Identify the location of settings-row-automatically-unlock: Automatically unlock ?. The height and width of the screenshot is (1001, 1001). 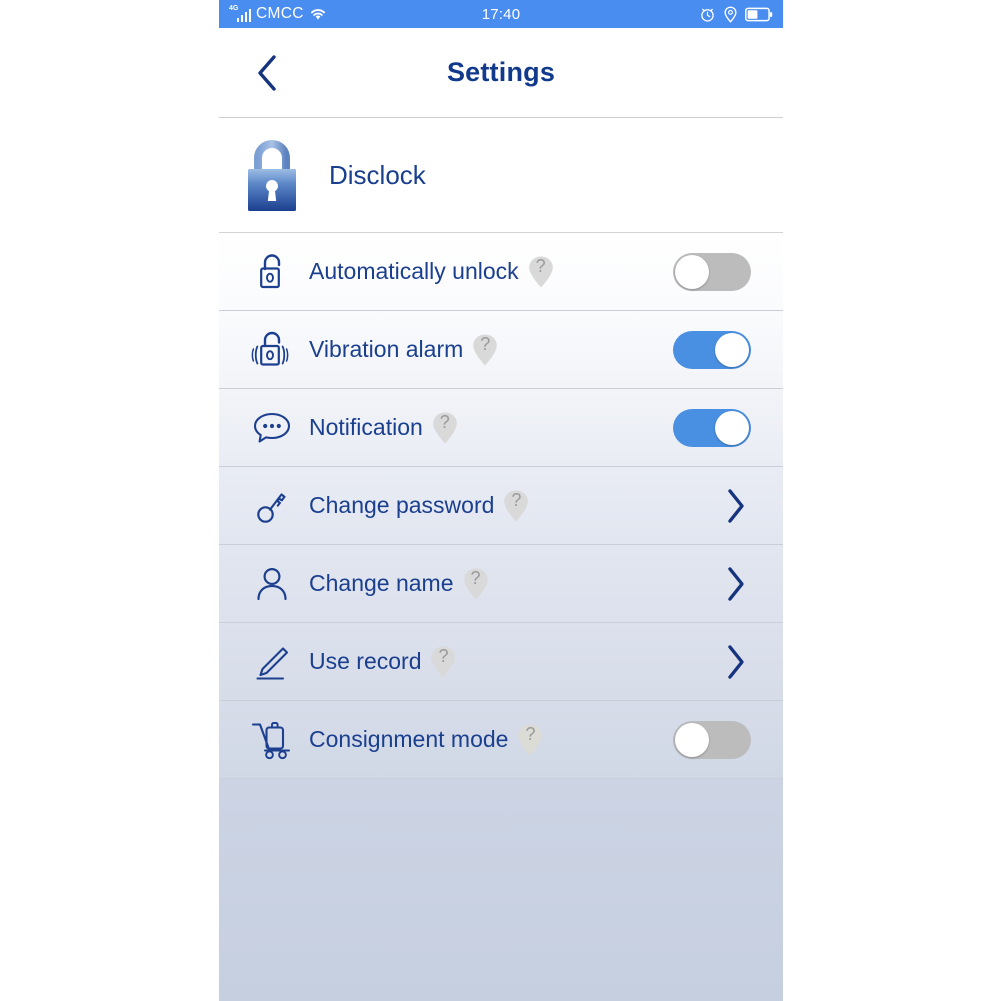
(501, 272).